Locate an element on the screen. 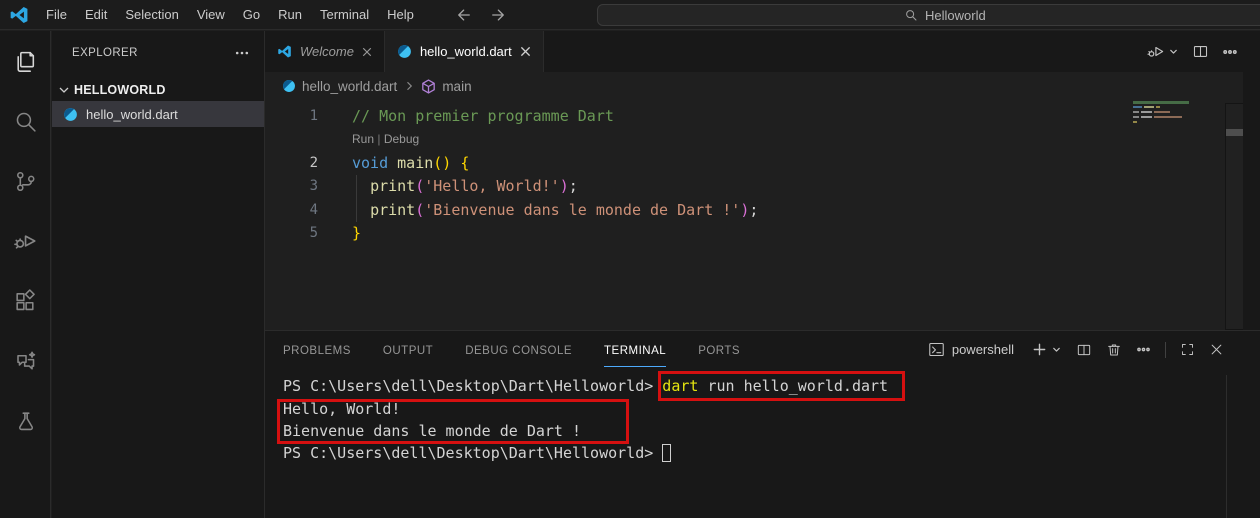 This screenshot has height=518, width=1260. code-token: // Mon premier programme Dart is located at coordinates (483, 115).